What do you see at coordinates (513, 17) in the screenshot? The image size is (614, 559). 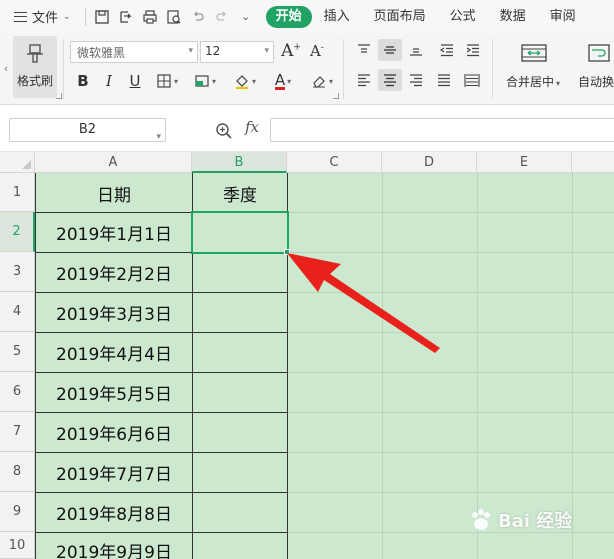 I see `tab-data: 数据` at bounding box center [513, 17].